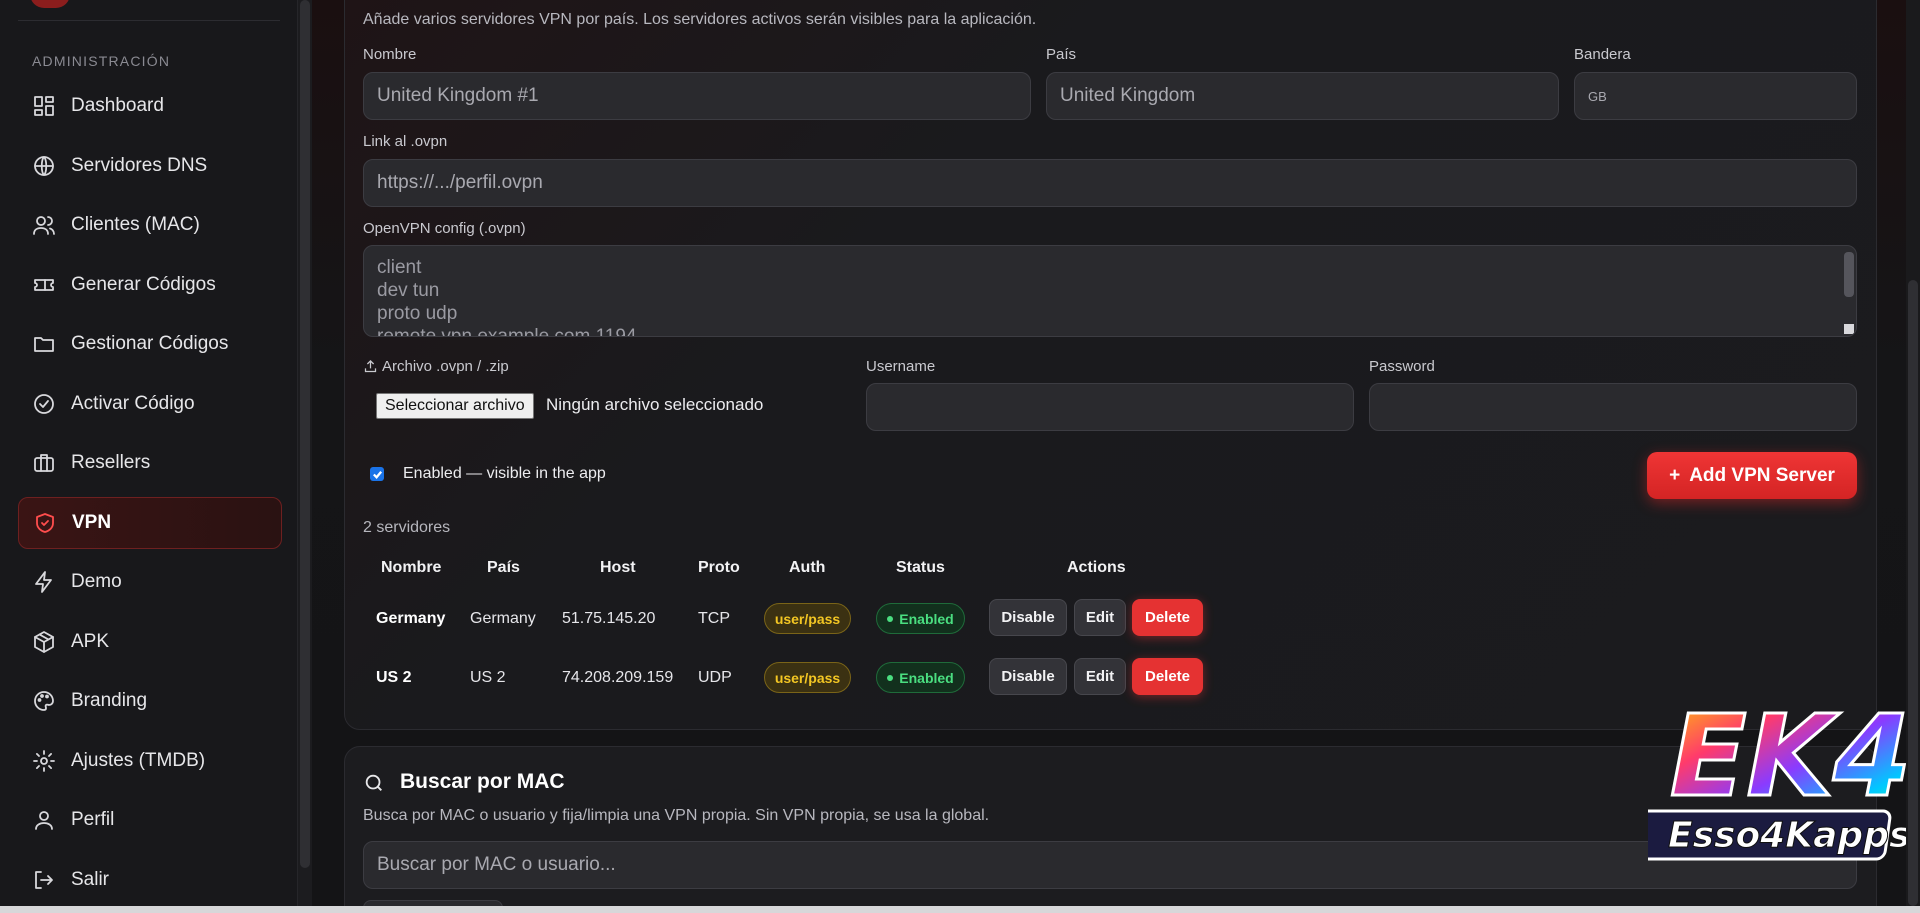  Describe the element at coordinates (1061, 54) in the screenshot. I see `pais-label: País` at that location.